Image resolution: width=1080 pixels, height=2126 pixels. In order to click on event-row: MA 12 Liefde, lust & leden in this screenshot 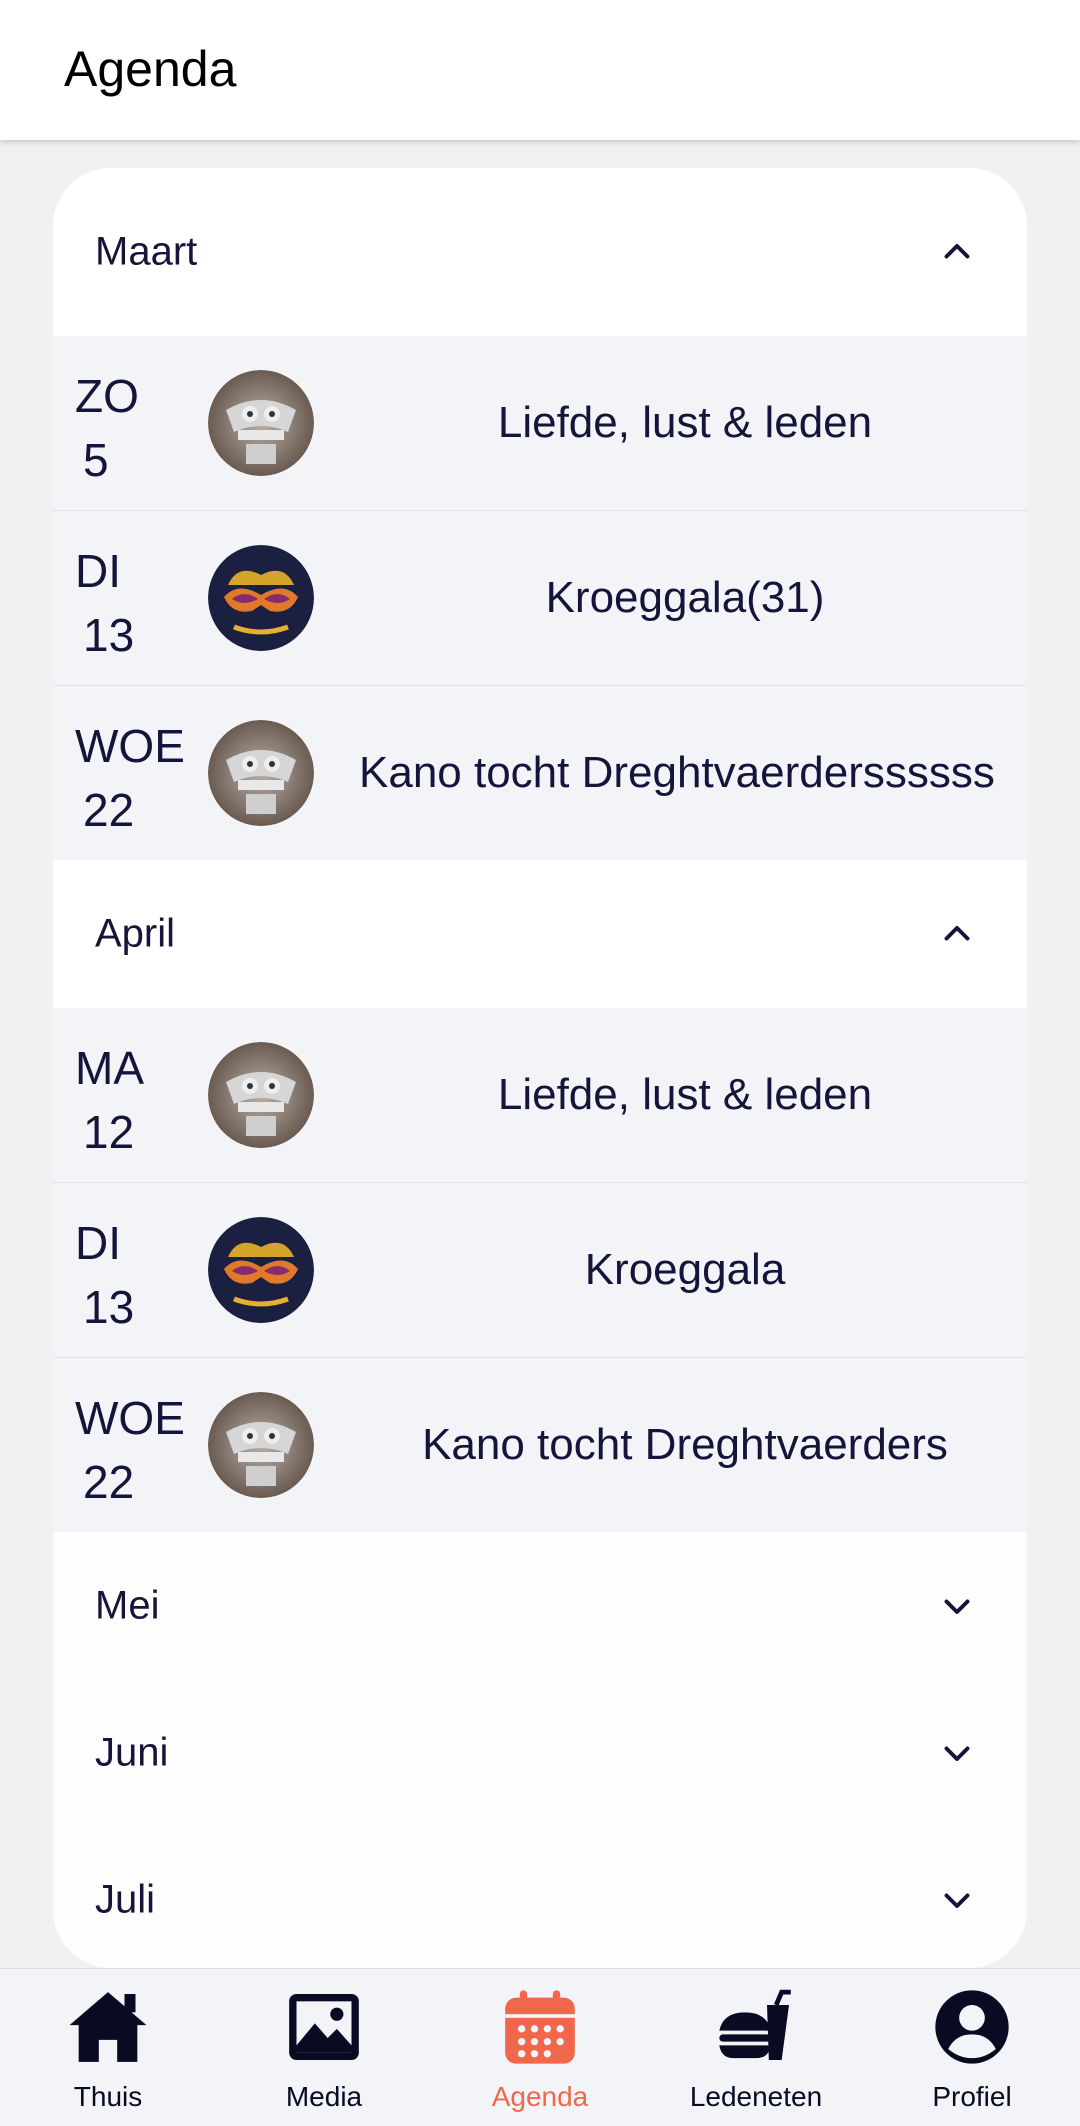, I will do `click(540, 1095)`.